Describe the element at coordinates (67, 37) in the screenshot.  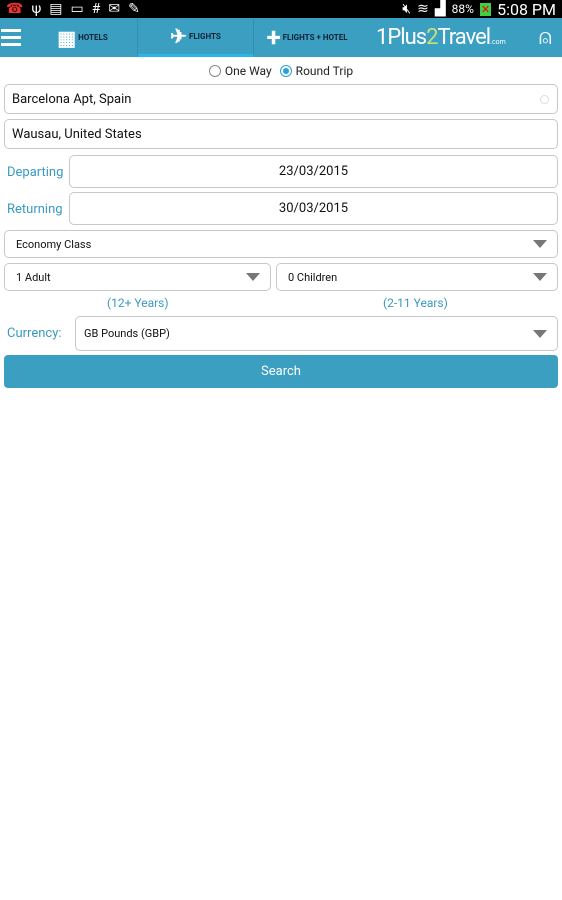
I see `building-icon: ▦` at that location.